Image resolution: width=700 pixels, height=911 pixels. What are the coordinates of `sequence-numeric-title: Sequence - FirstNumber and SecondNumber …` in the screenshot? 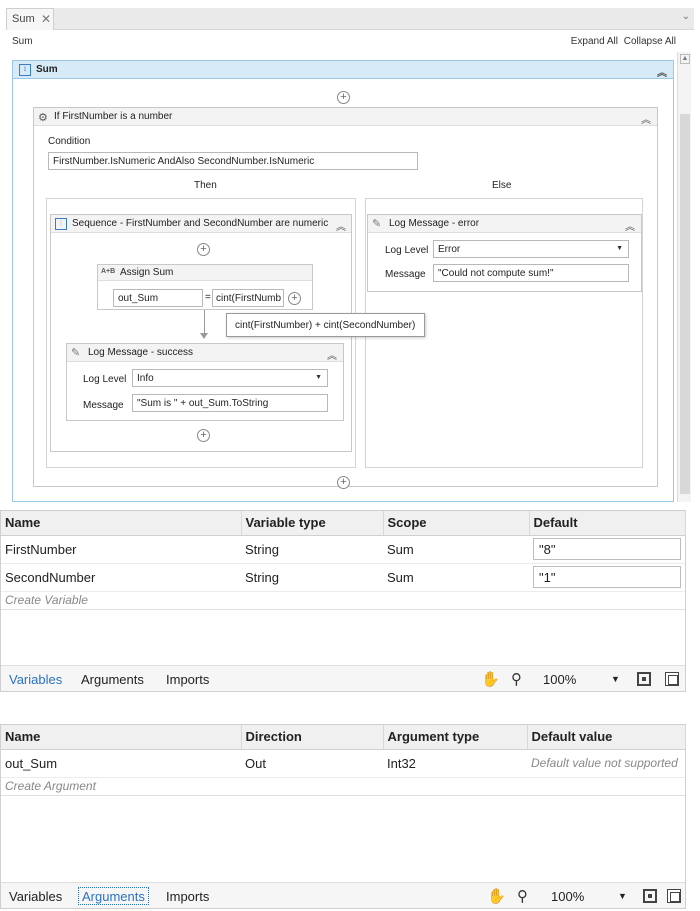 It's located at (200, 223).